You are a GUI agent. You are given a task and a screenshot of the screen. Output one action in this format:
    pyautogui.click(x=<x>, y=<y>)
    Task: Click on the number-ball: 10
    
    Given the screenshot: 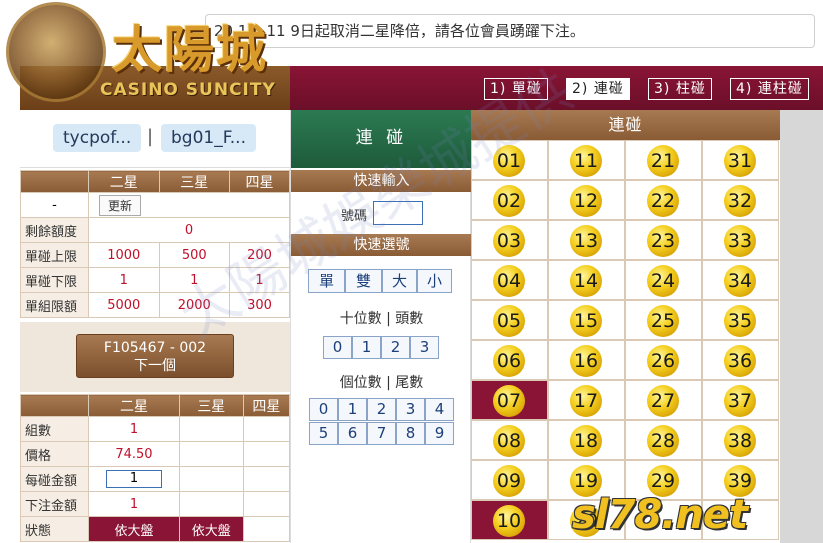 What is the action you would take?
    pyautogui.click(x=509, y=521)
    